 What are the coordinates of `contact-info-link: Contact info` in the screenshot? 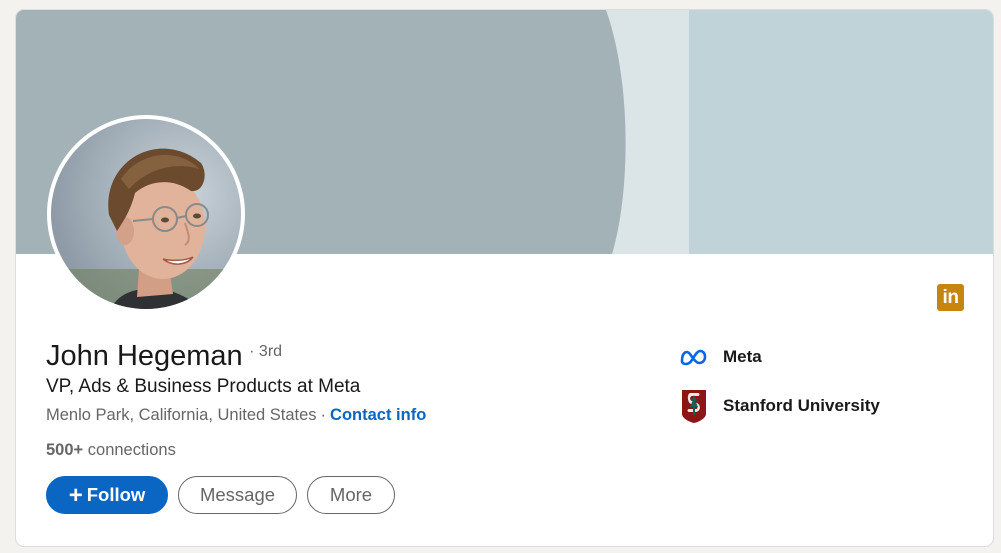 It's located at (378, 415).